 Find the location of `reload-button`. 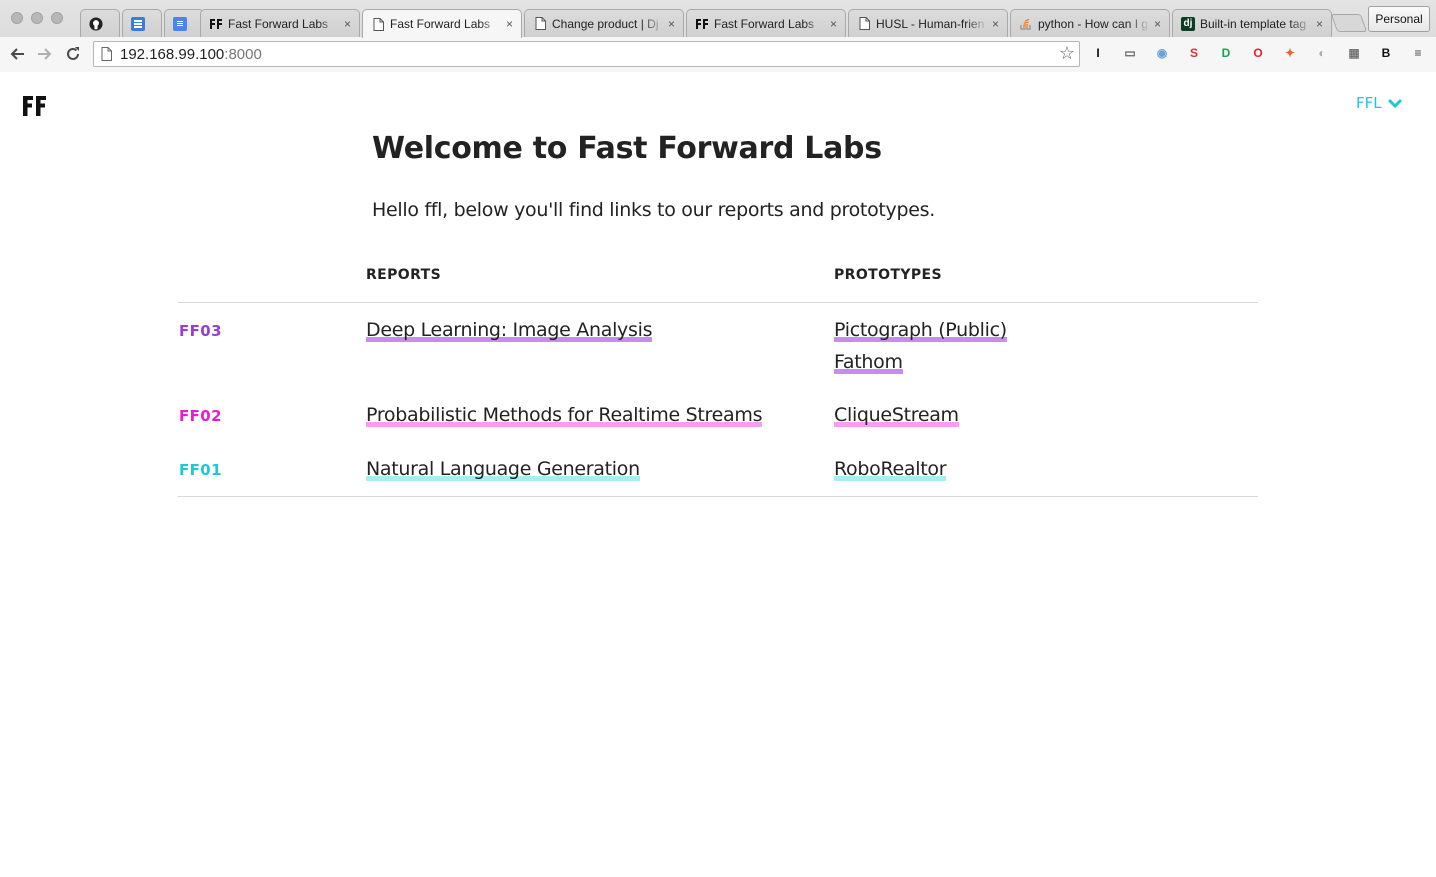

reload-button is located at coordinates (73, 54).